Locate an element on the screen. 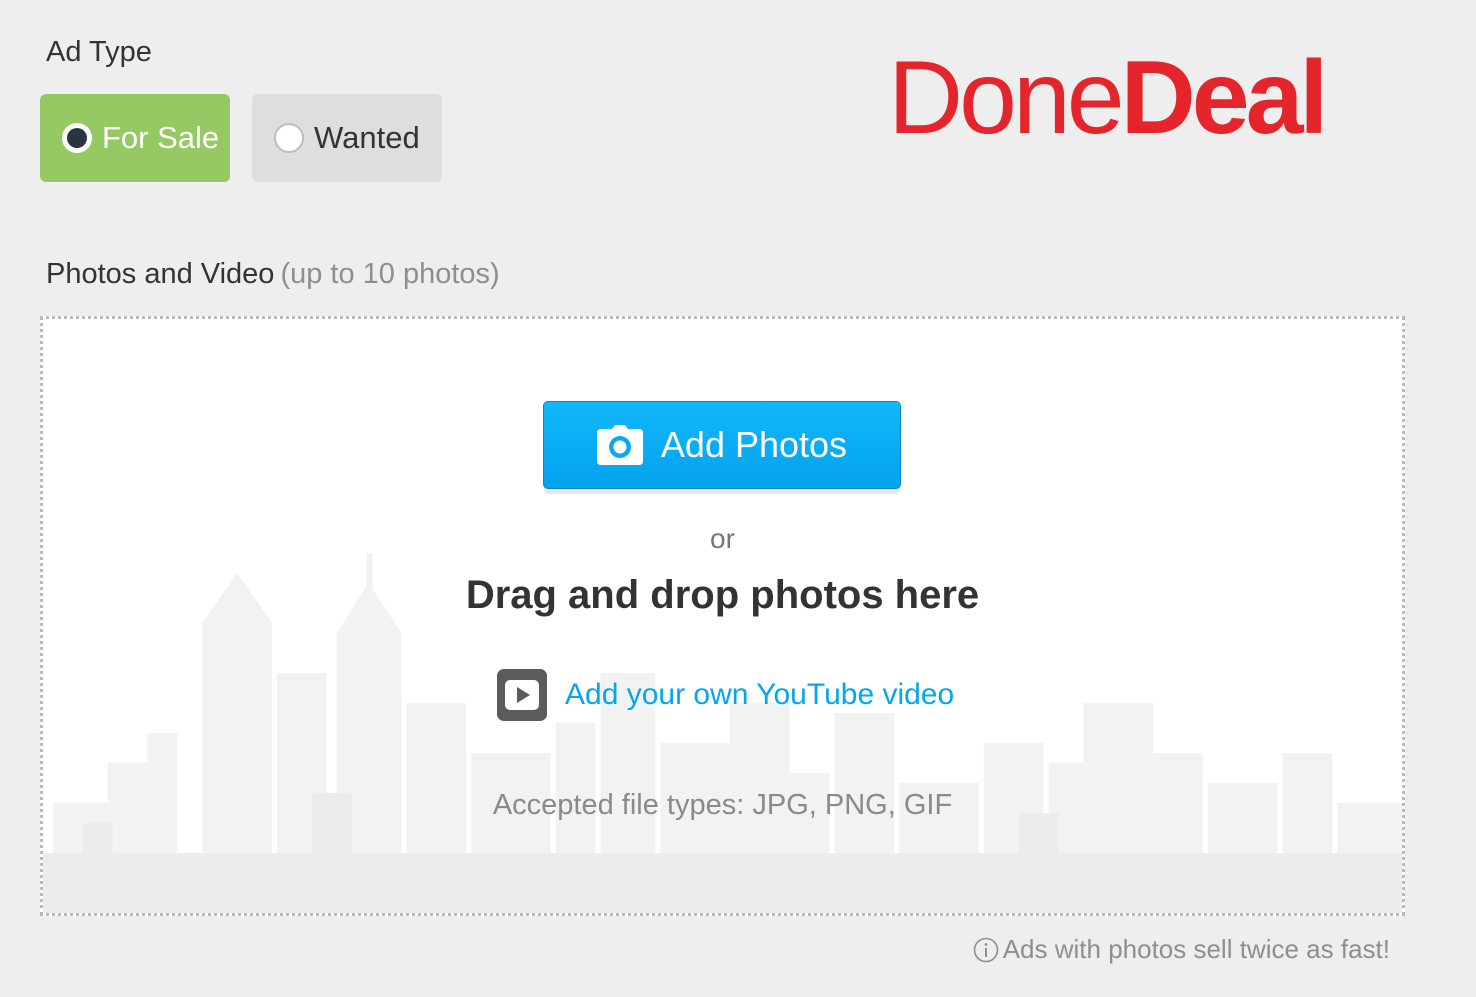  add-photos-button: Add Photos is located at coordinates (722, 445).